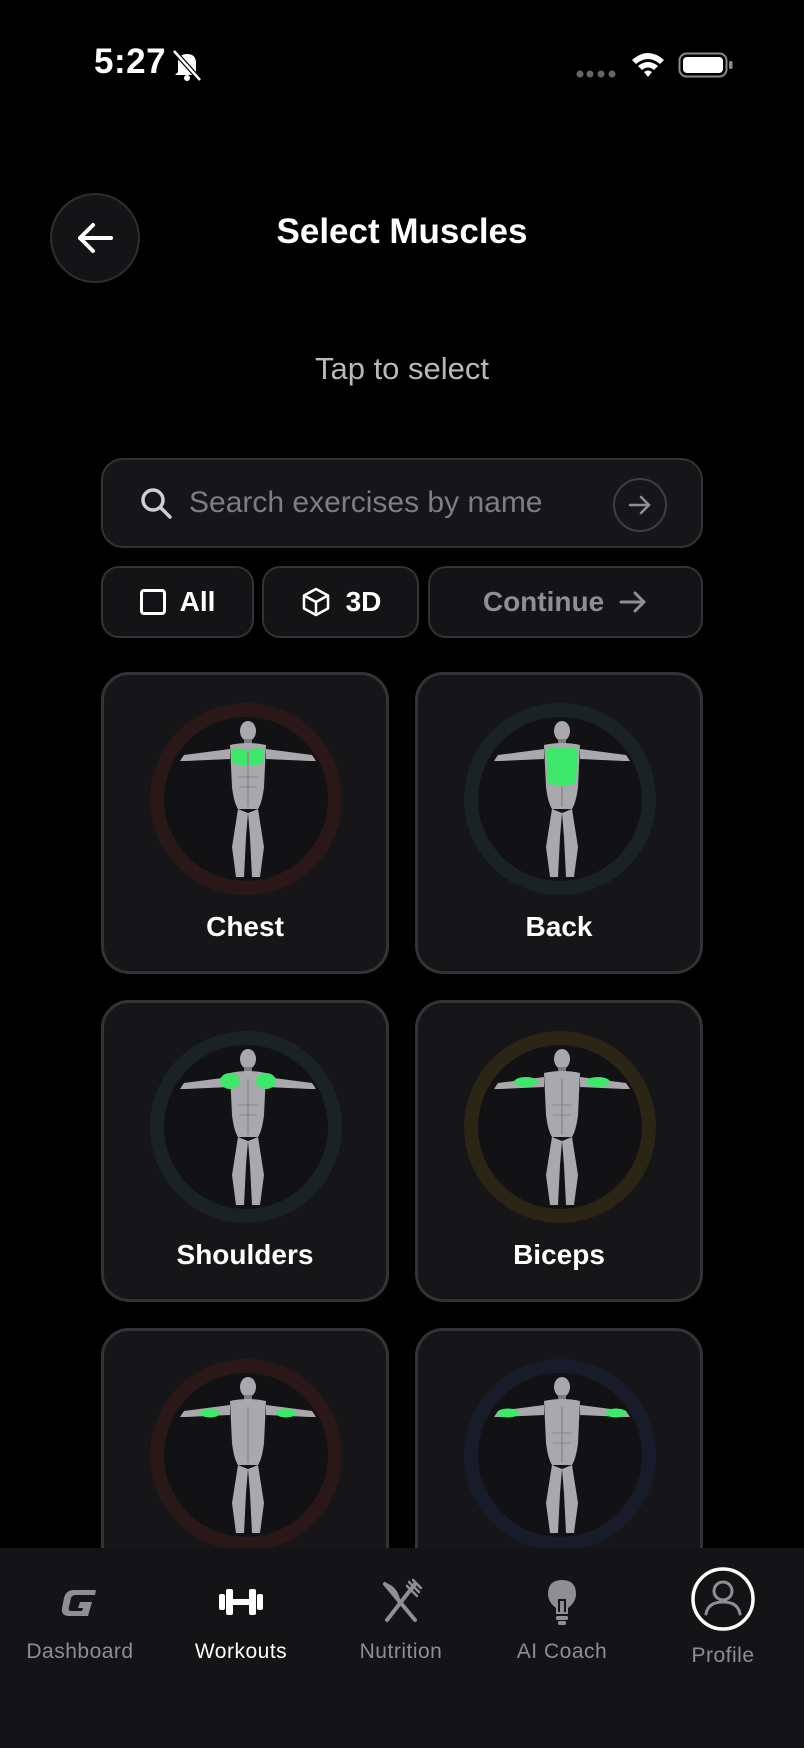 This screenshot has height=1748, width=804. I want to click on fork-knife-icon, so click(403, 1600).